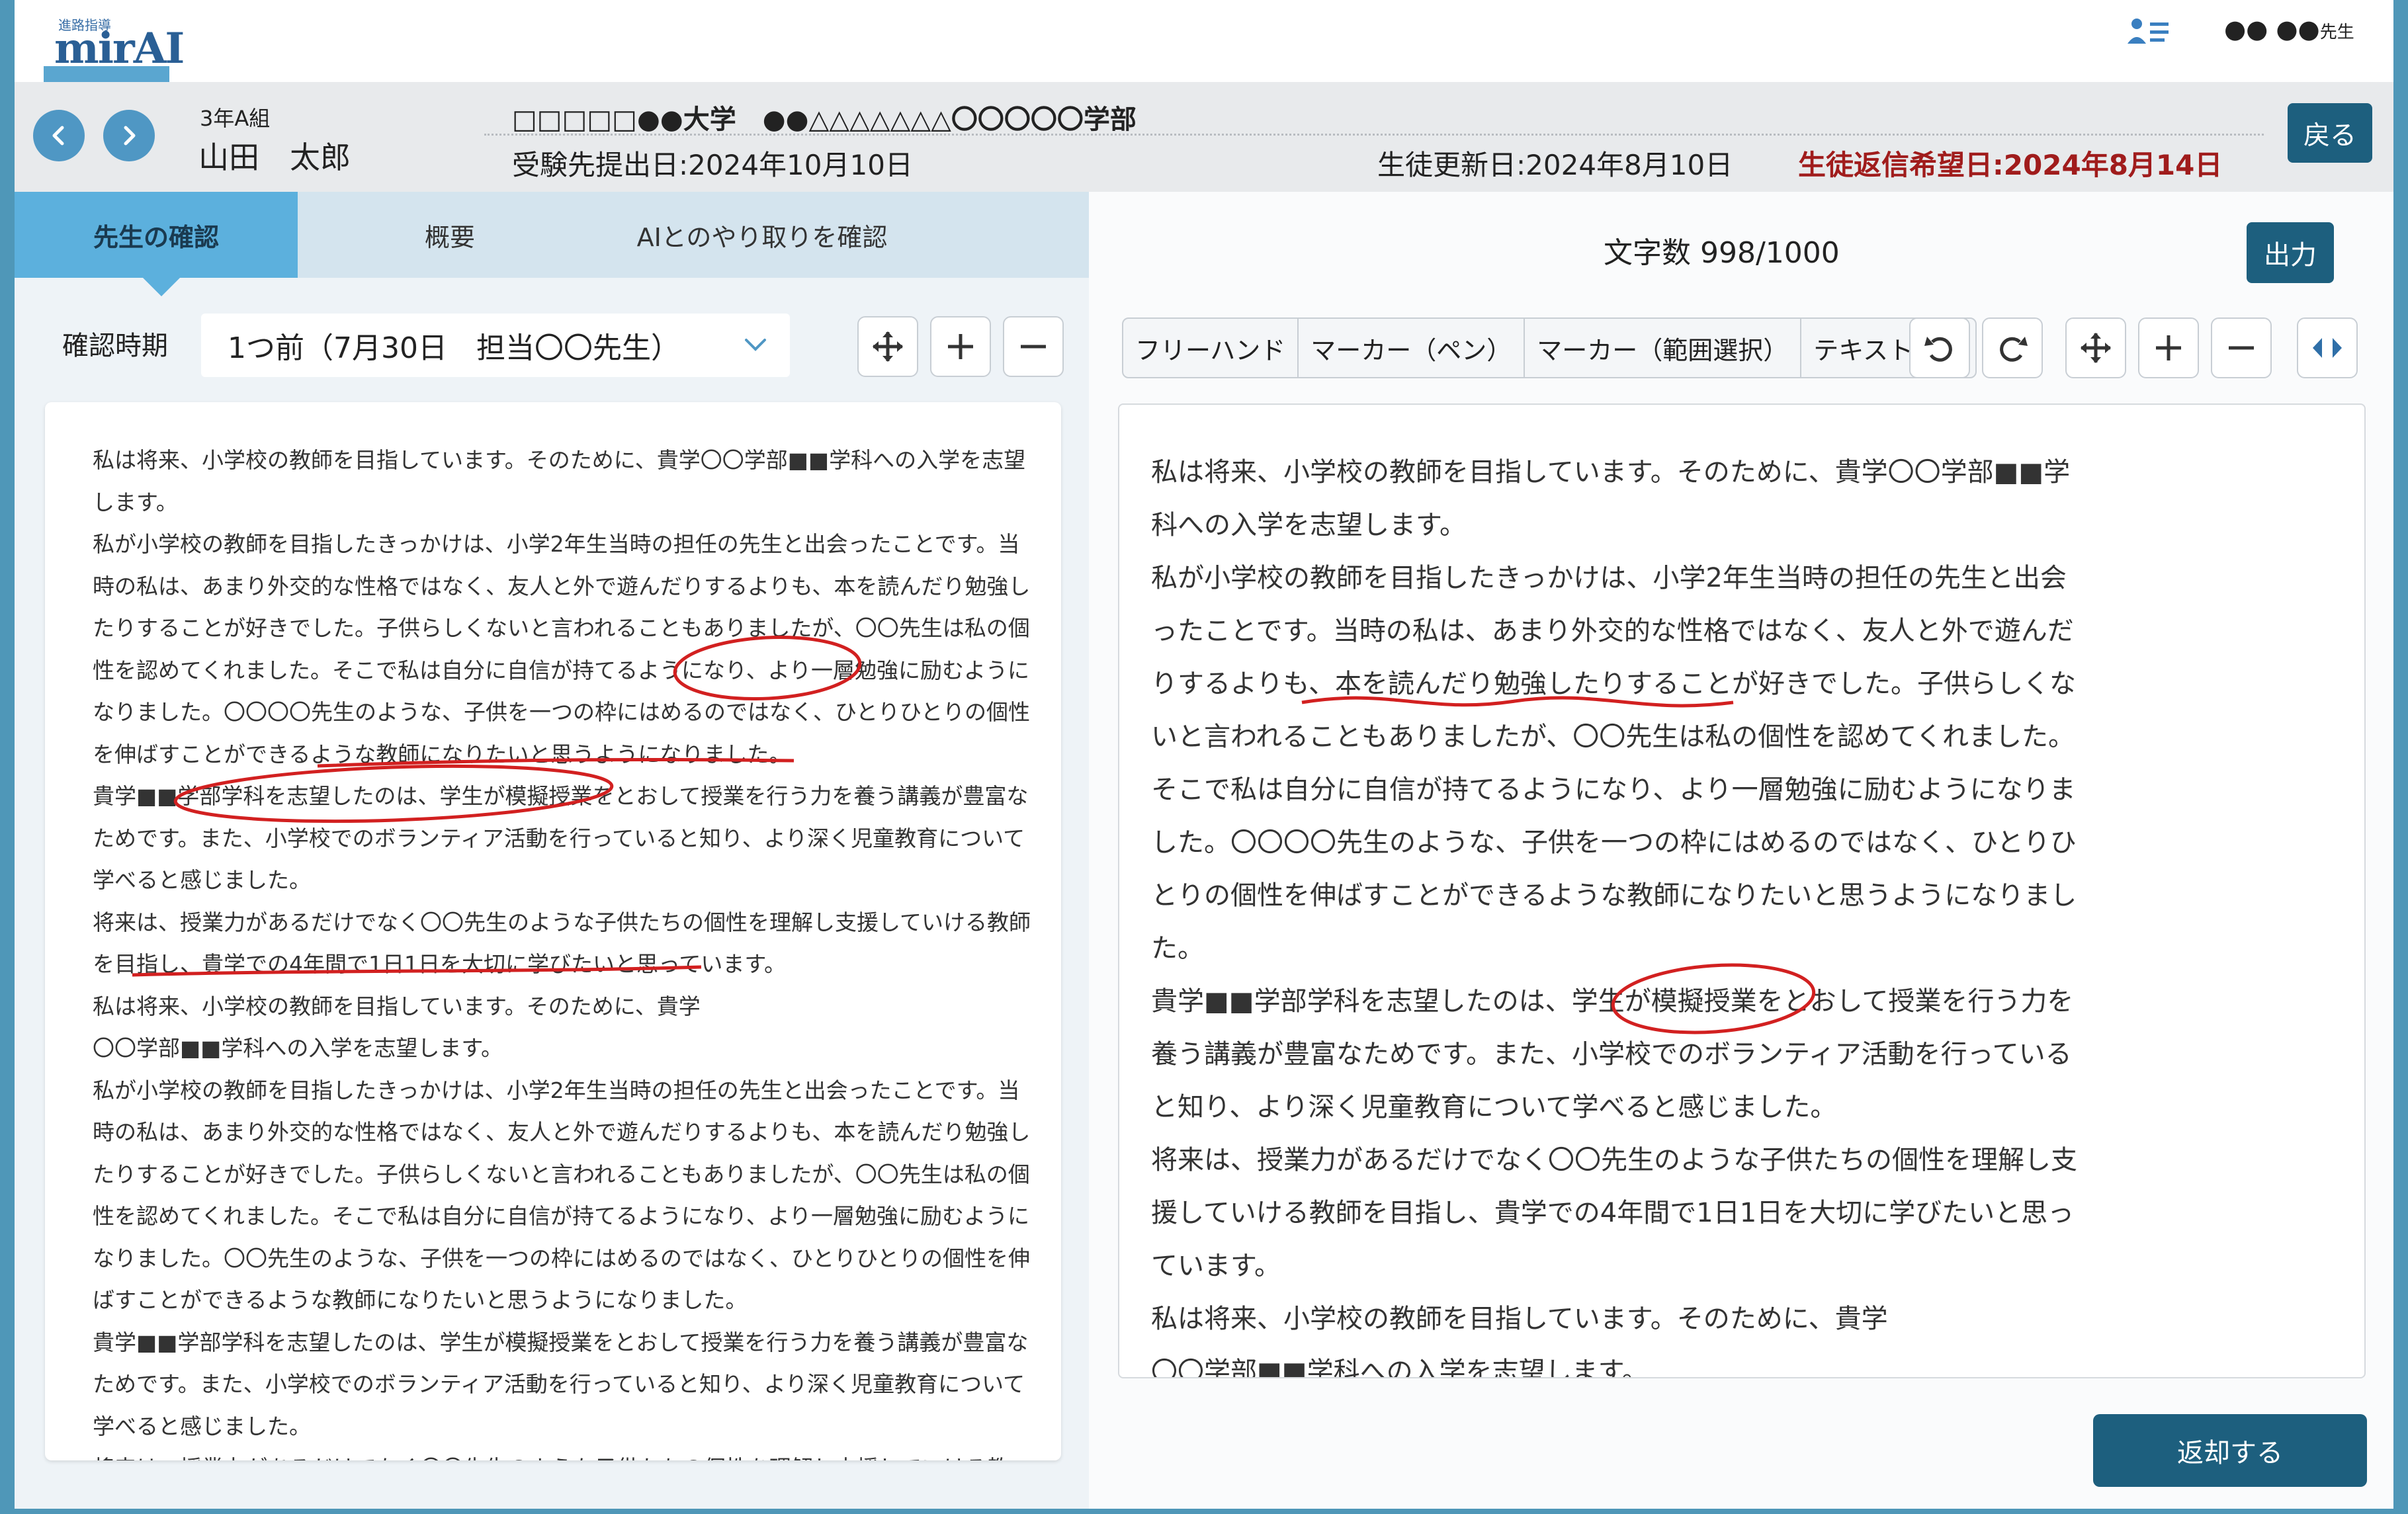 This screenshot has height=1514, width=2408. What do you see at coordinates (274, 157) in the screenshot?
I see `student-name: 山田 太郎` at bounding box center [274, 157].